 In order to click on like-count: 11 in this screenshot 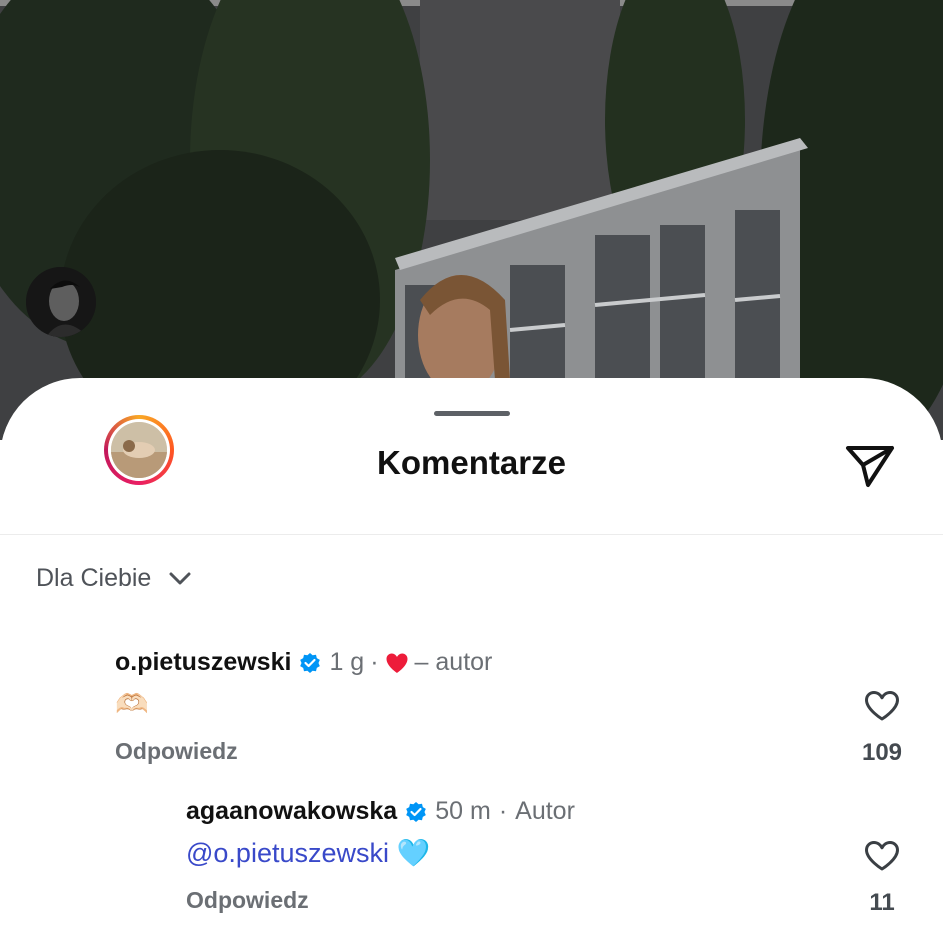, I will do `click(882, 902)`.